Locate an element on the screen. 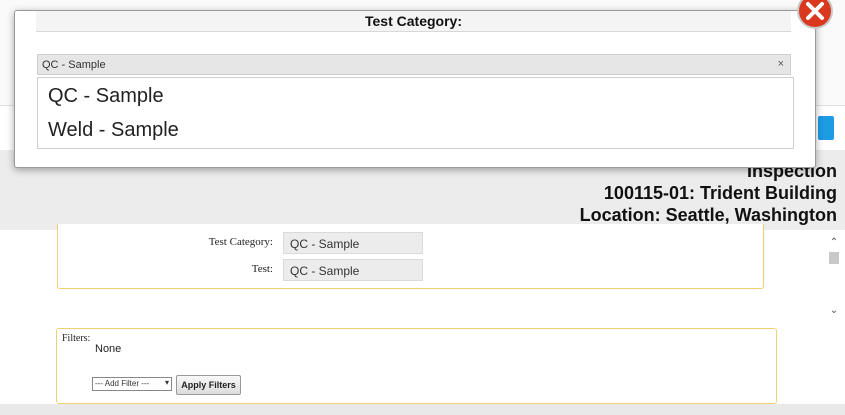  footer-band is located at coordinates (422, 409).